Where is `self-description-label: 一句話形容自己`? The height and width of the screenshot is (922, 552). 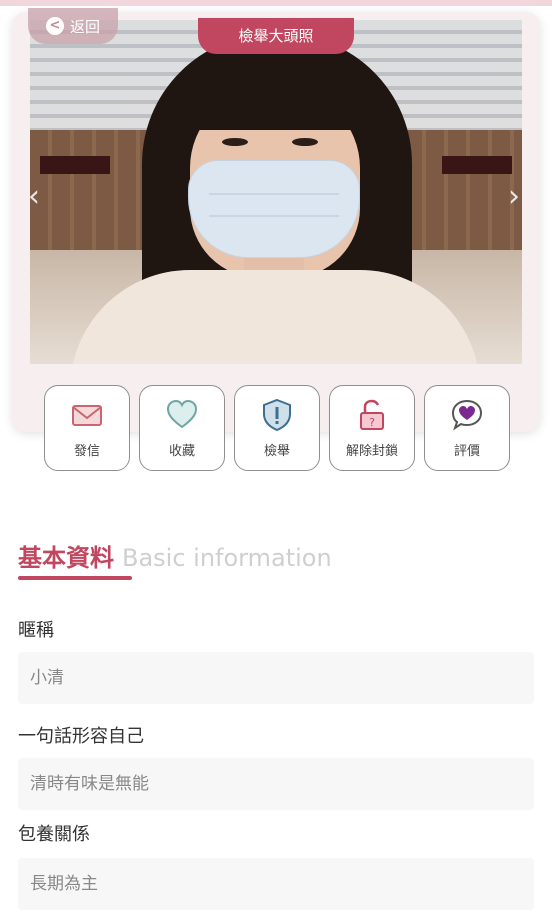
self-description-label: 一句話形容自己 is located at coordinates (81, 736).